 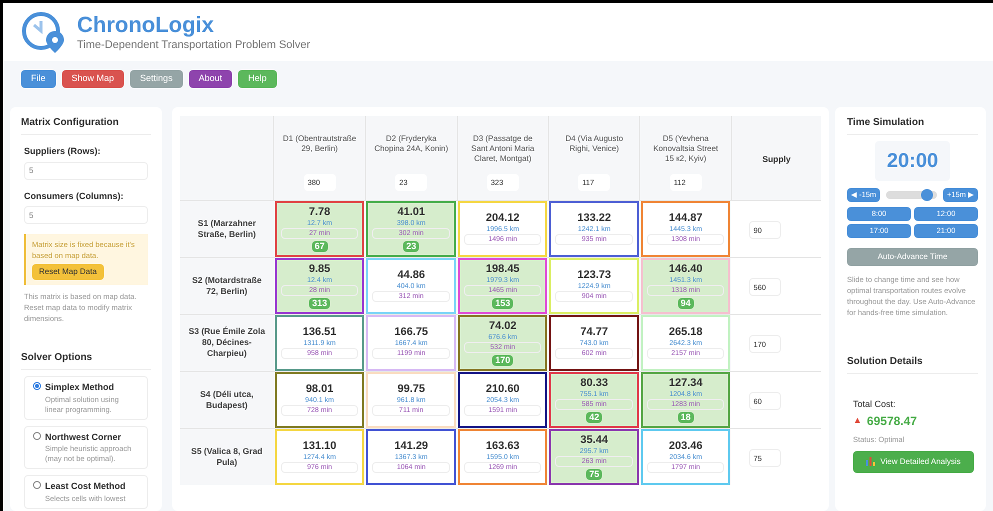 I want to click on cost-value: 198.45, so click(x=503, y=269).